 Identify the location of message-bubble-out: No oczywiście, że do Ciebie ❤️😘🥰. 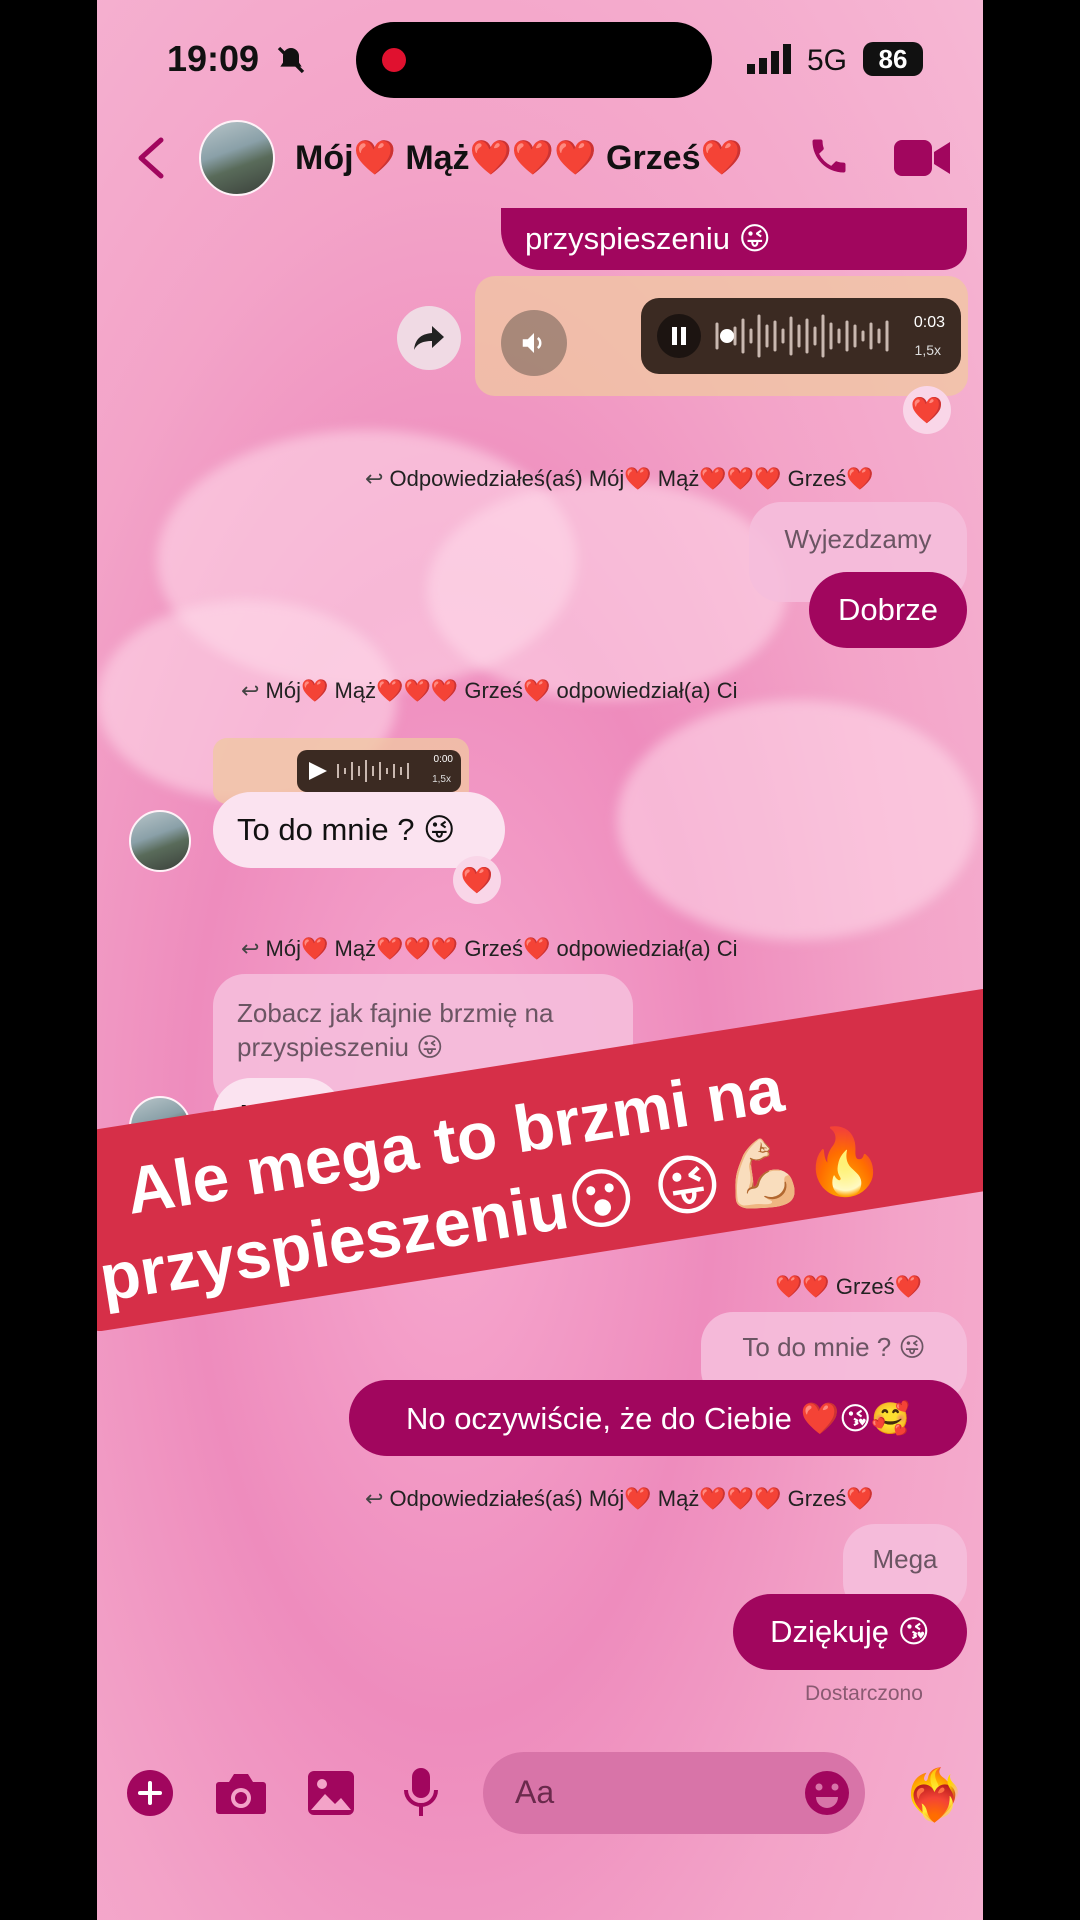
(658, 1418).